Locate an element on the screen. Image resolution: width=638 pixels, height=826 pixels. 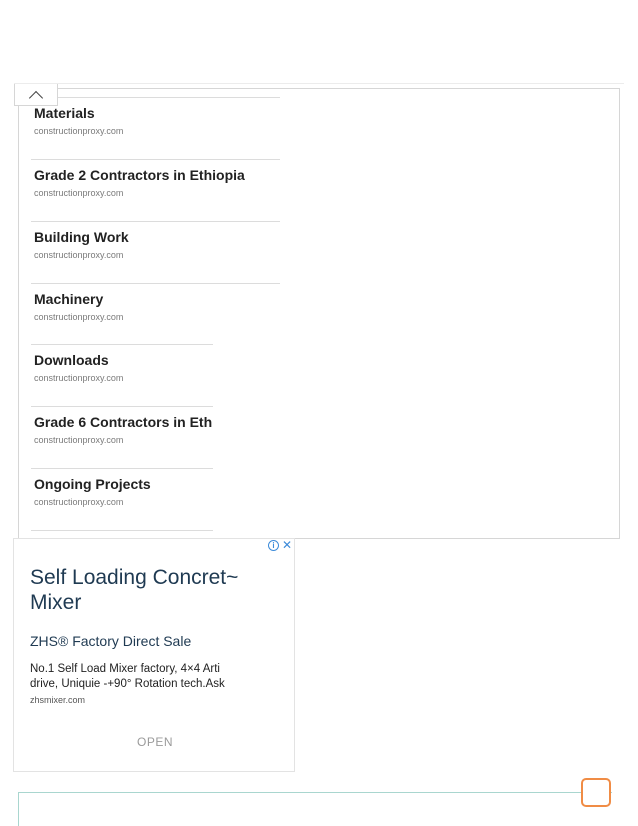
chevron-up-icon is located at coordinates (36, 97).